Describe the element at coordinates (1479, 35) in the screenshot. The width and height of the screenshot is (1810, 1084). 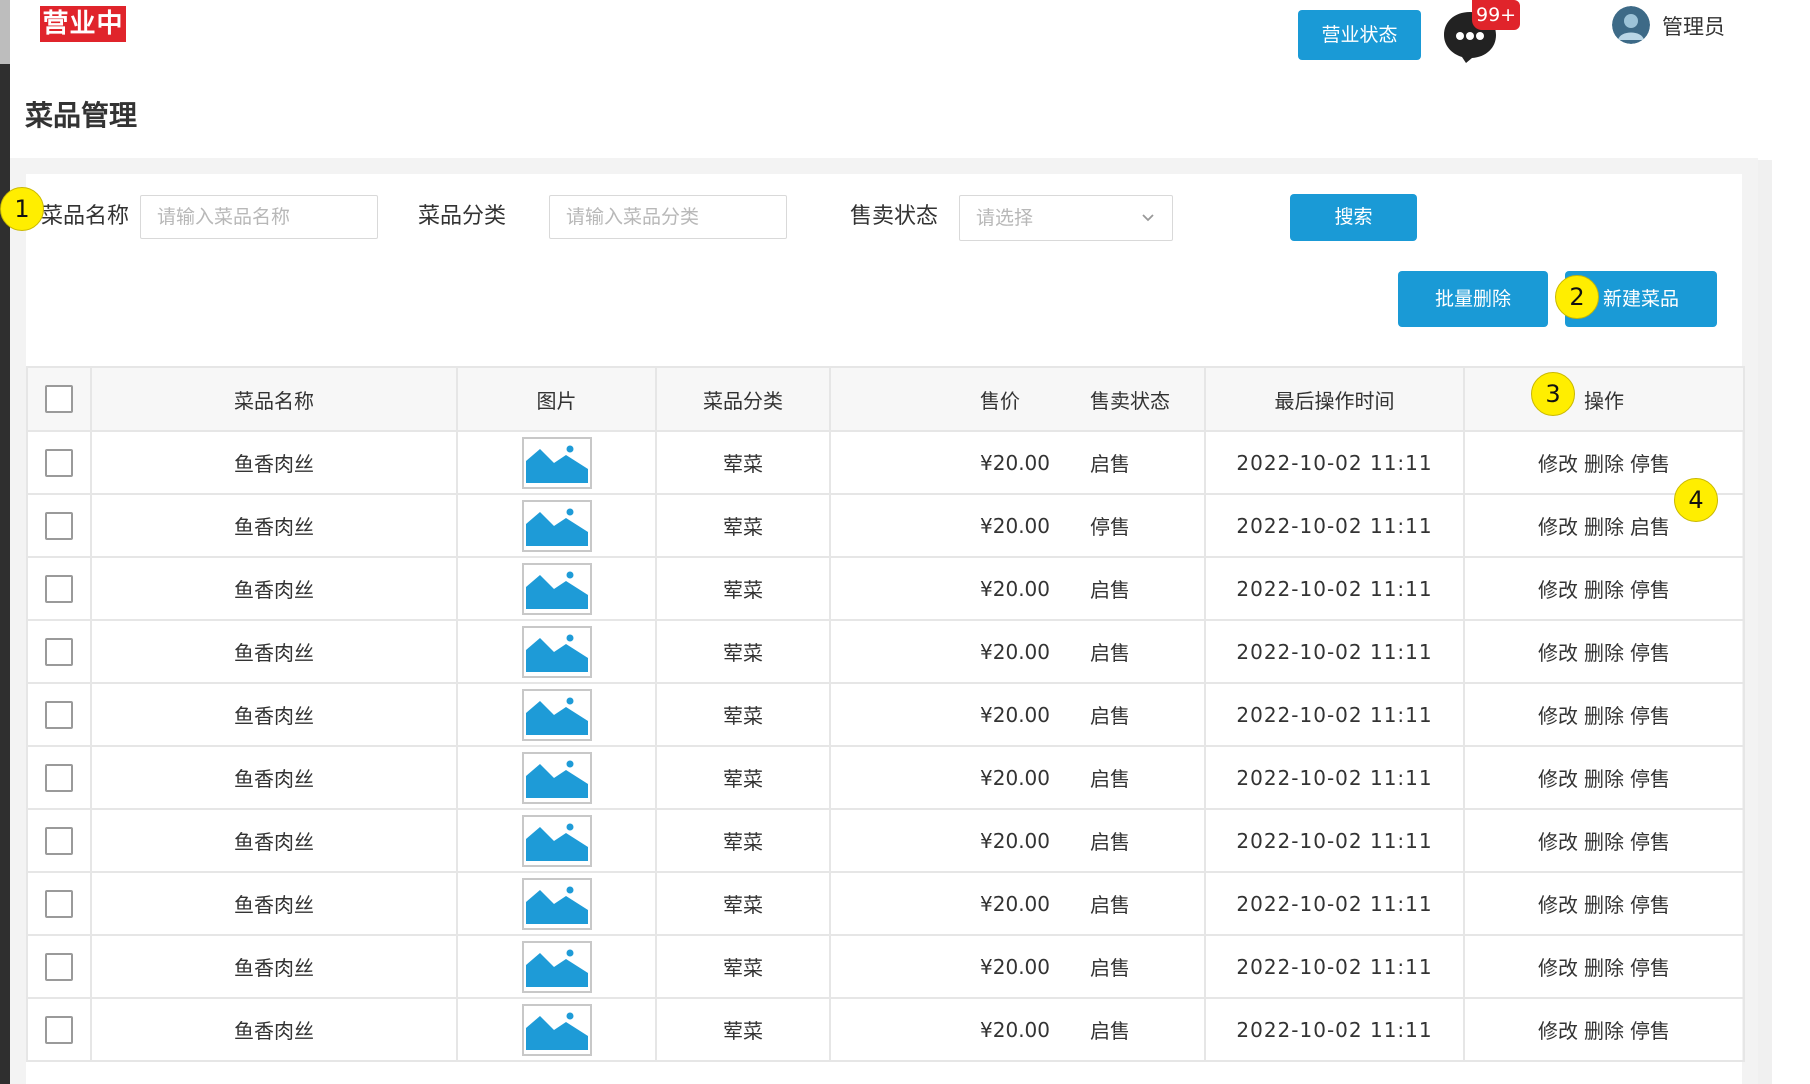
I see `messages-button: 99+` at that location.